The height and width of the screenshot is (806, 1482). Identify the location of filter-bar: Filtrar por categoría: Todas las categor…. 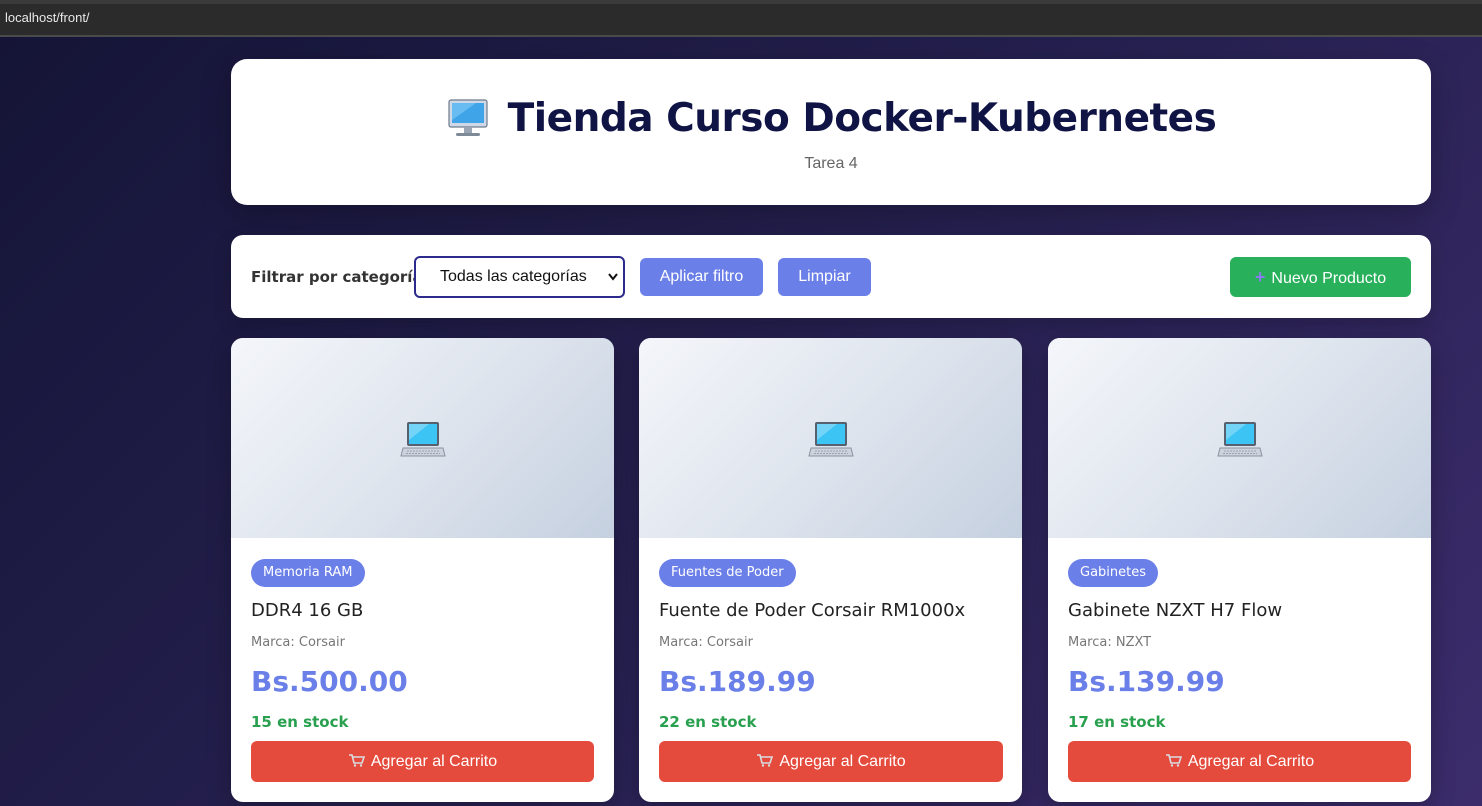
(831, 276).